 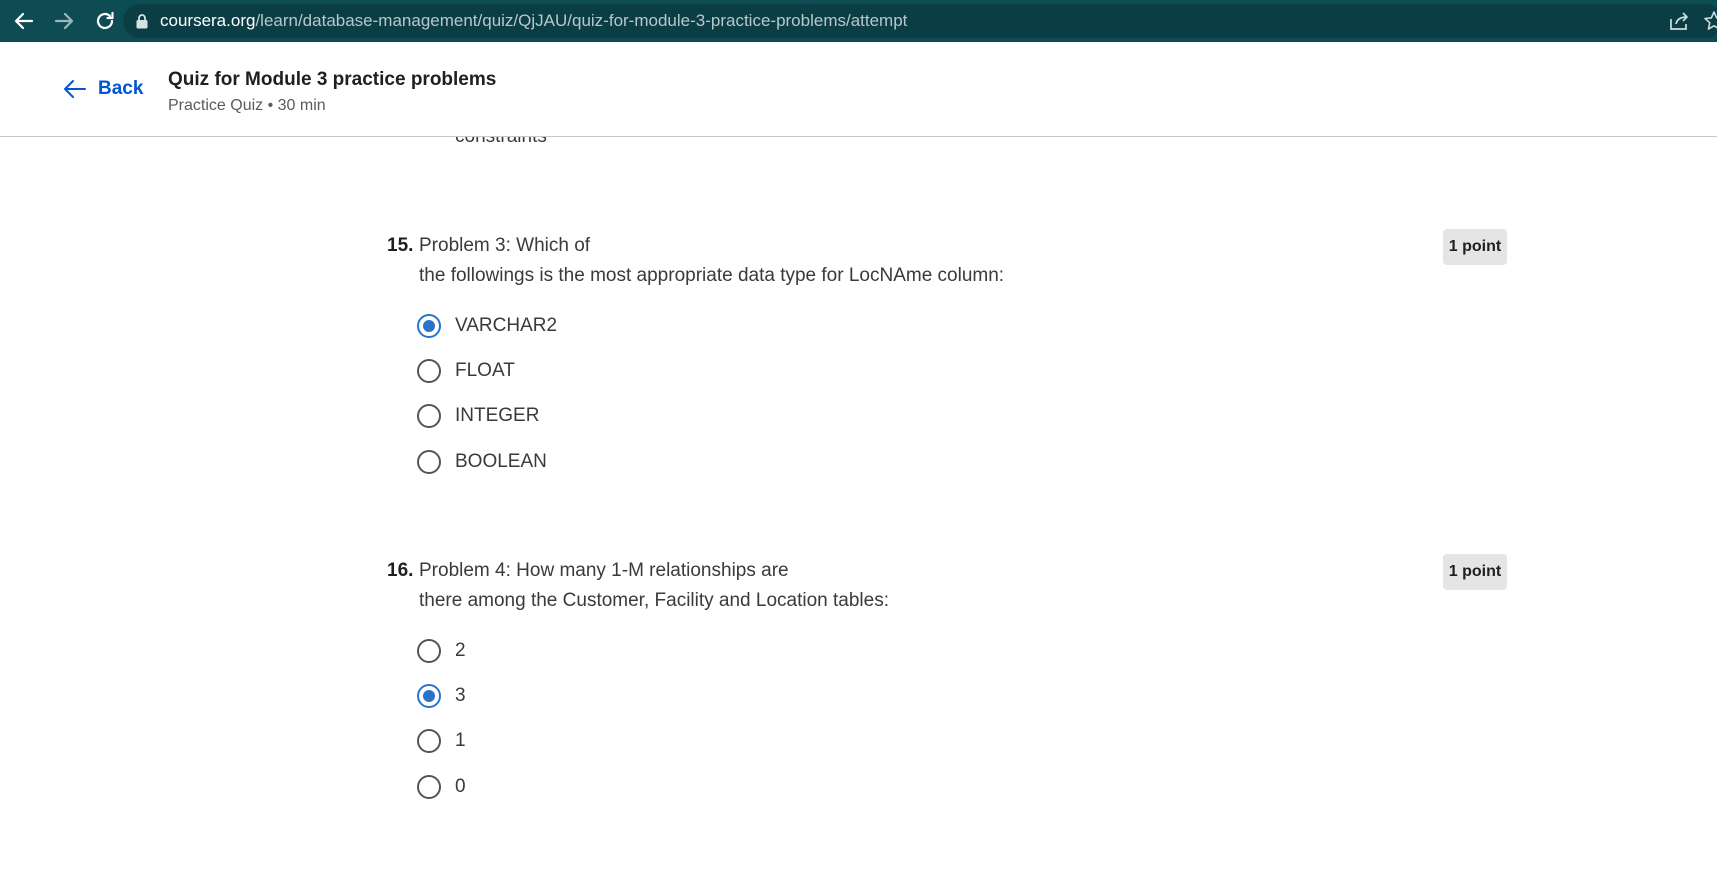 I want to click on option-2: 2, so click(x=441, y=651).